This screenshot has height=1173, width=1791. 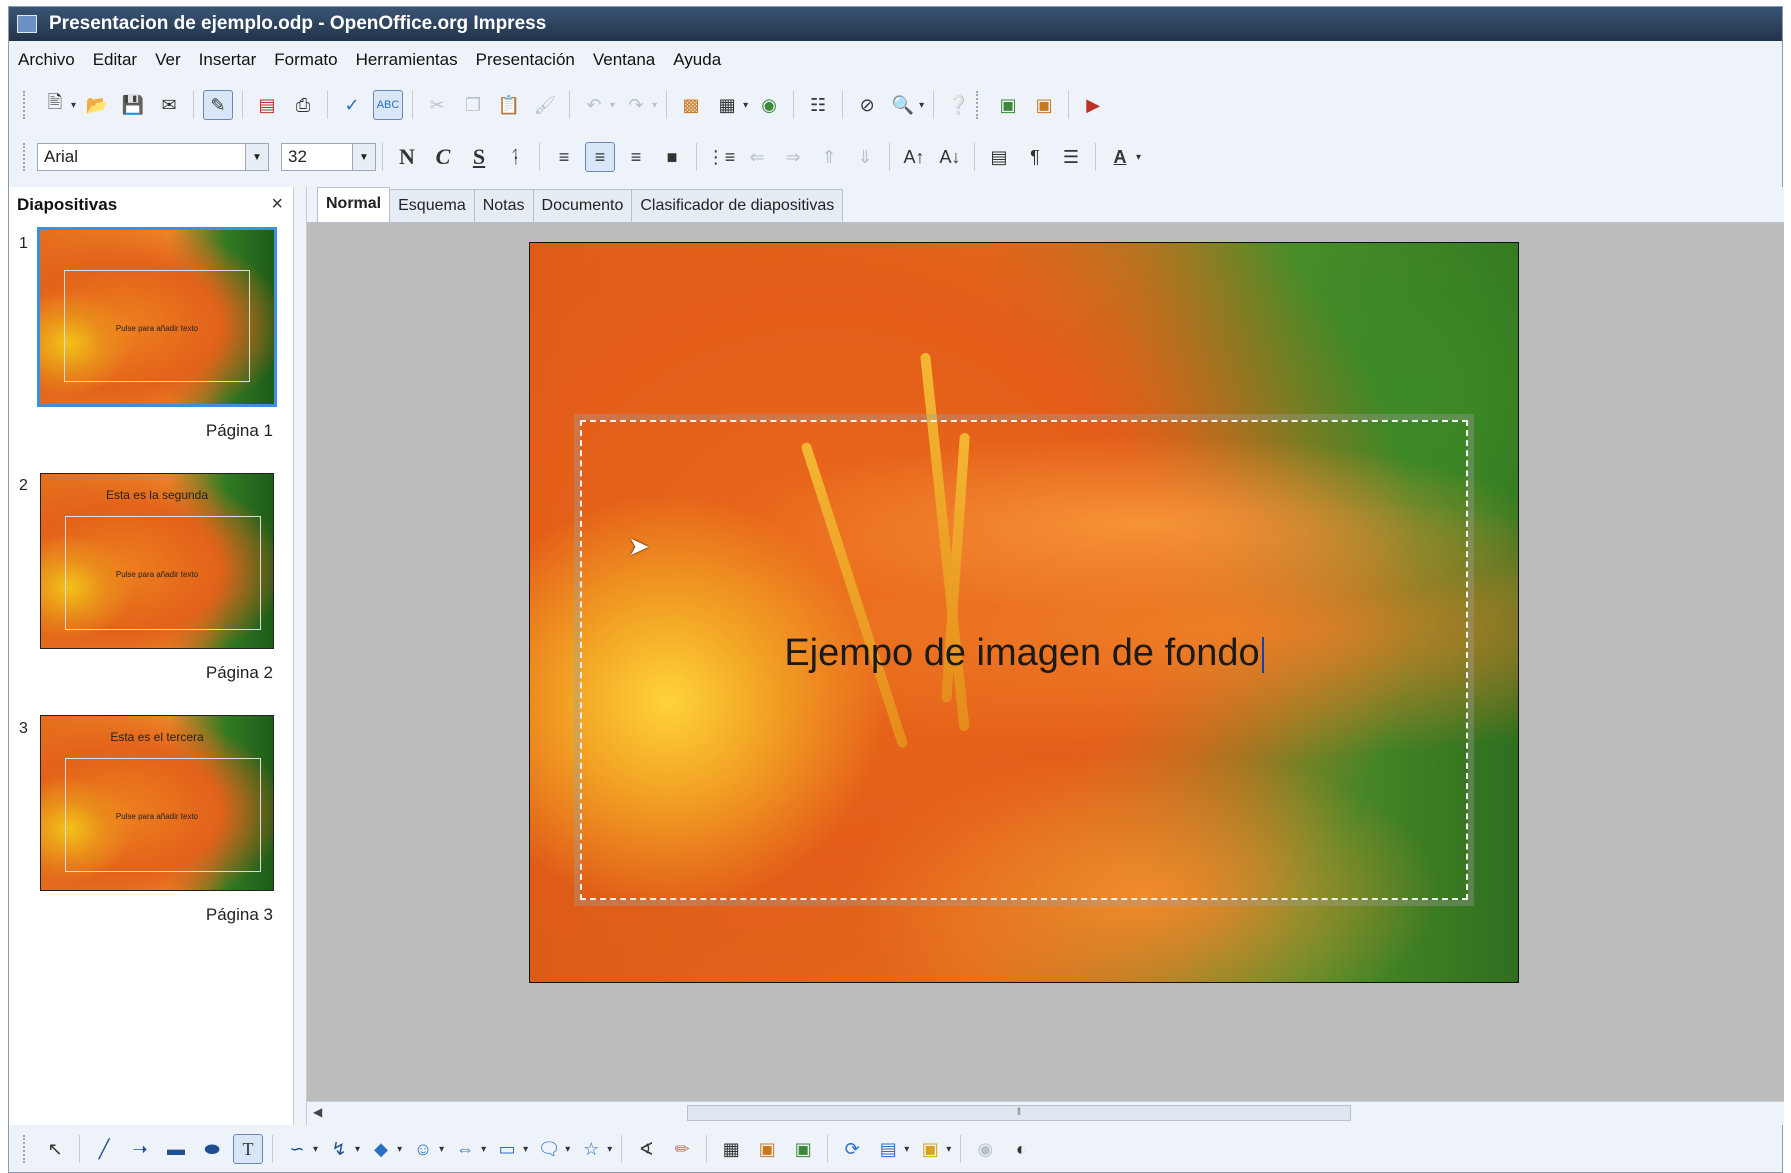 I want to click on shadow-text-icon: ᛑ, so click(x=515, y=157).